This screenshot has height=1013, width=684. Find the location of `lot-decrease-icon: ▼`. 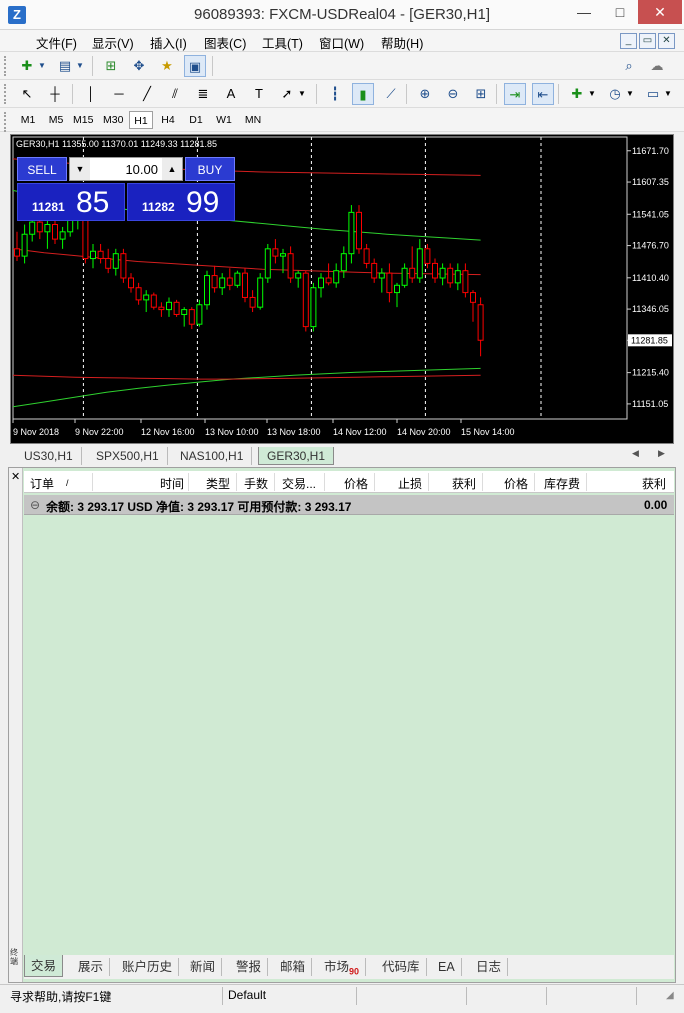

lot-decrease-icon: ▼ is located at coordinates (80, 169).